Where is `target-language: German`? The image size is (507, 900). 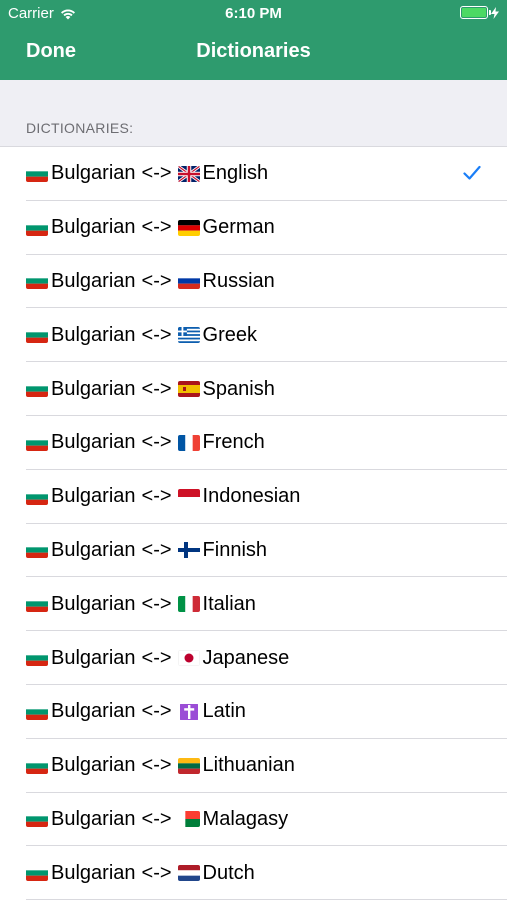 target-language: German is located at coordinates (238, 227).